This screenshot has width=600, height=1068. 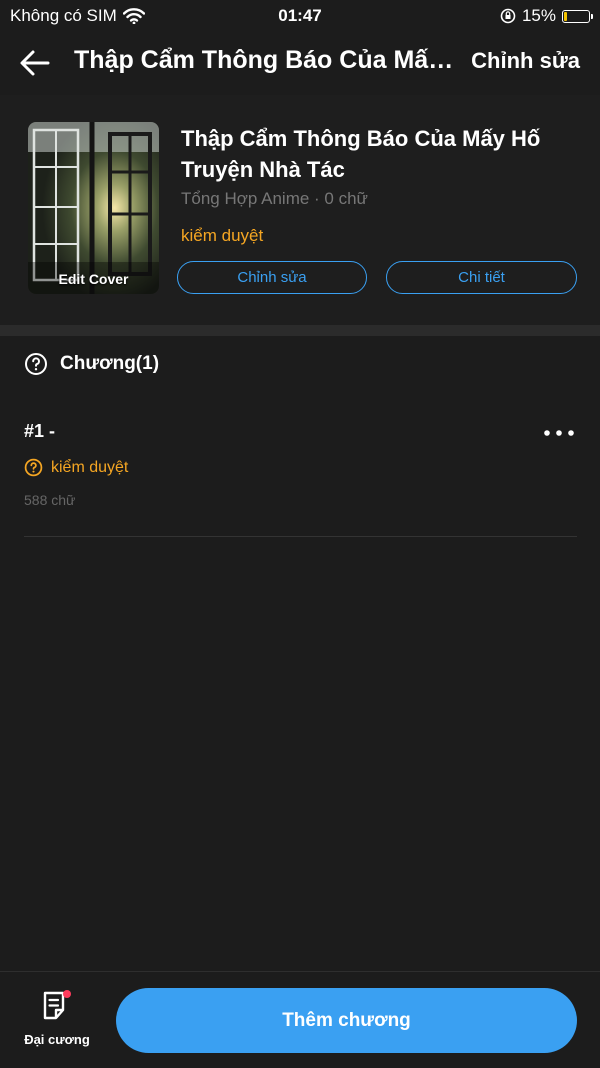 I want to click on outline-doc-icon, so click(x=57, y=1005).